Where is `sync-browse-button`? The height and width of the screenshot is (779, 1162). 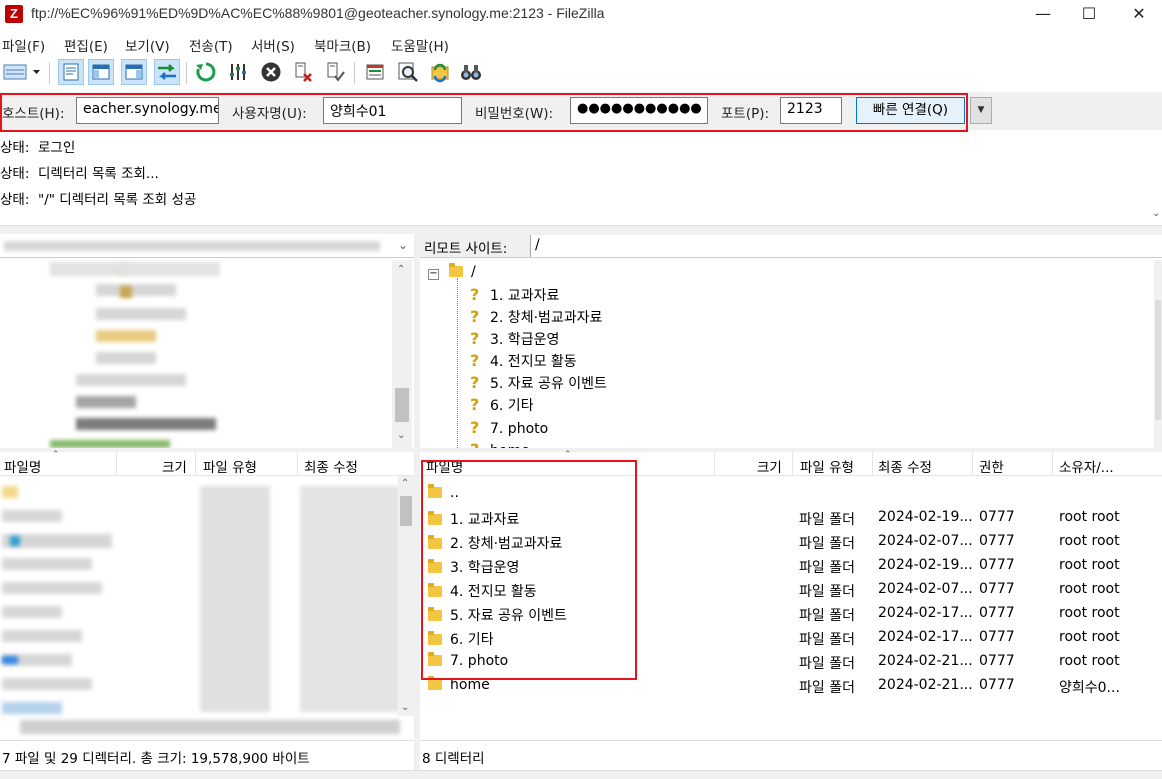
sync-browse-button is located at coordinates (440, 72).